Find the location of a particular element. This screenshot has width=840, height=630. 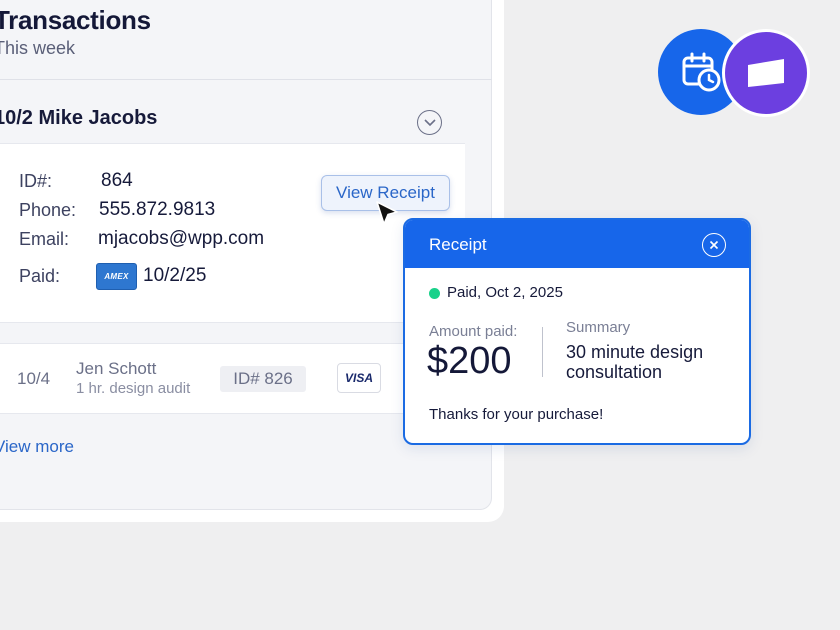

page-title: Transactions is located at coordinates (75, 20).